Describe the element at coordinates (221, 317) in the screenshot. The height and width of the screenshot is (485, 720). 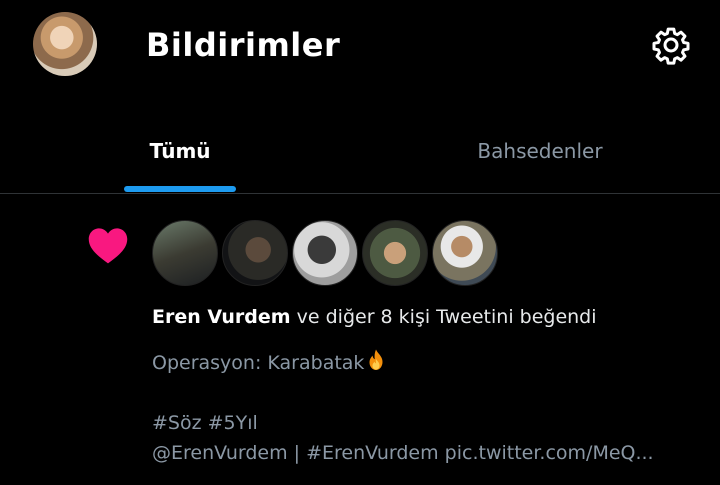
I see `actor-name: Eren Vurdem` at that location.